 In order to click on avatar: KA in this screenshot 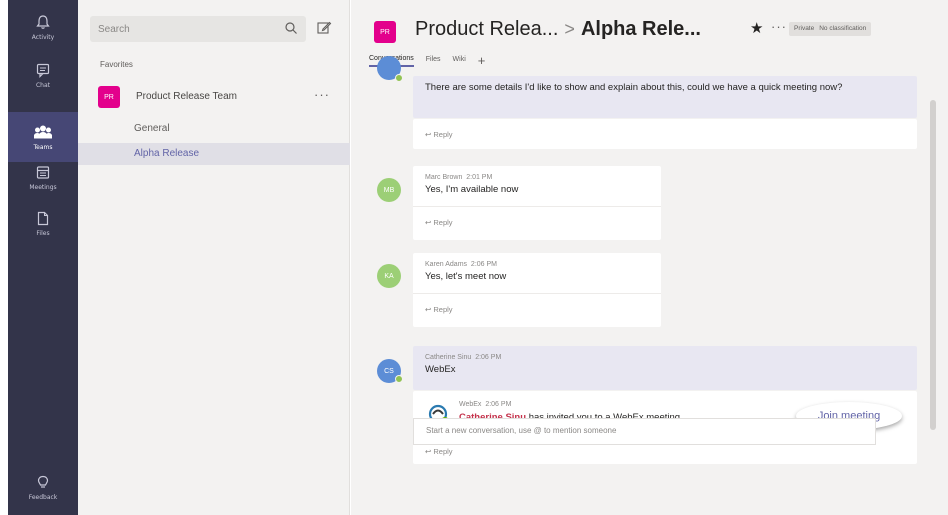, I will do `click(389, 276)`.